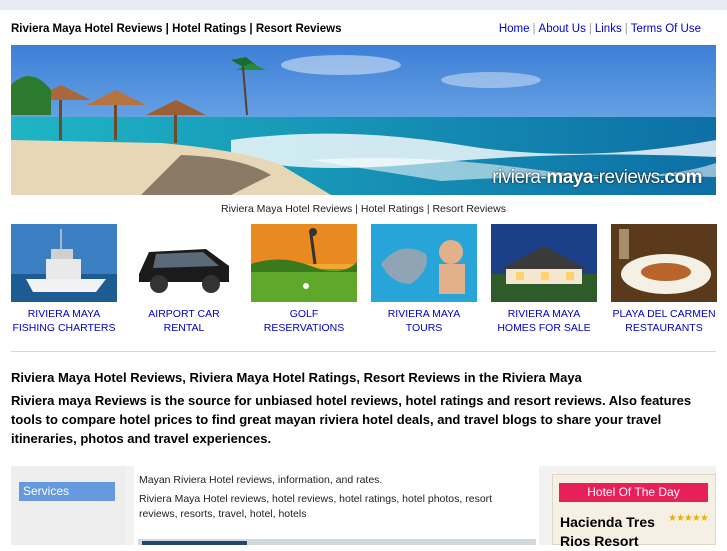 This screenshot has height=551, width=727. I want to click on tile-tours: Riviera Maya Tours, so click(424, 279).